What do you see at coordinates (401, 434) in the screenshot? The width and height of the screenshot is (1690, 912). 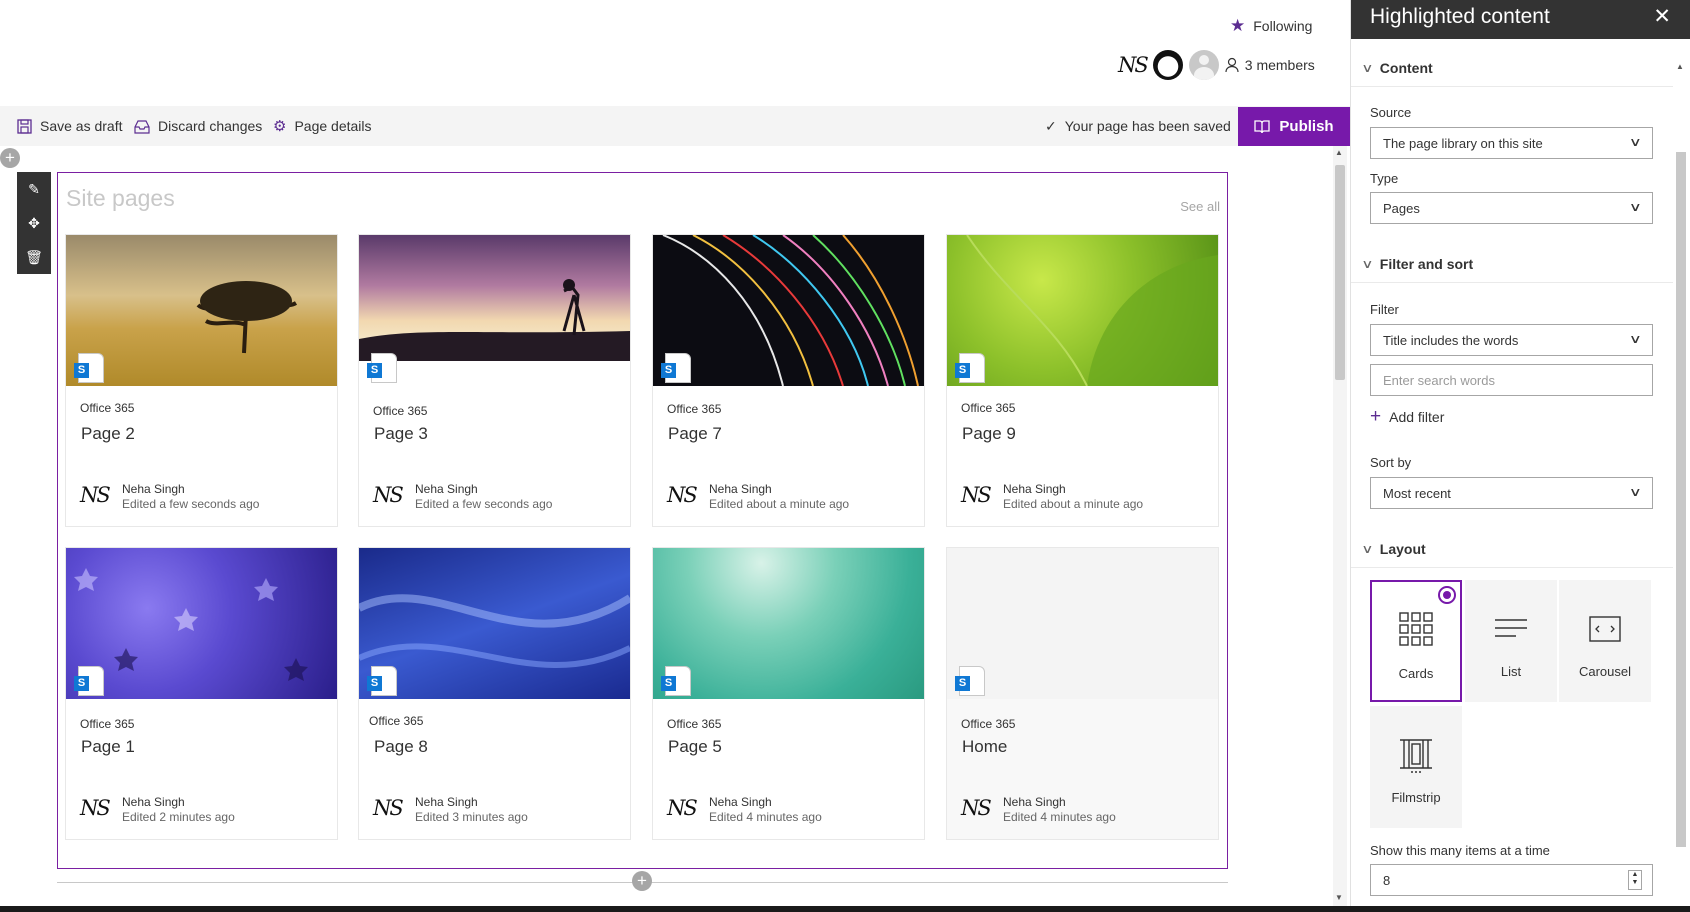 I see `card-title: Page 3` at bounding box center [401, 434].